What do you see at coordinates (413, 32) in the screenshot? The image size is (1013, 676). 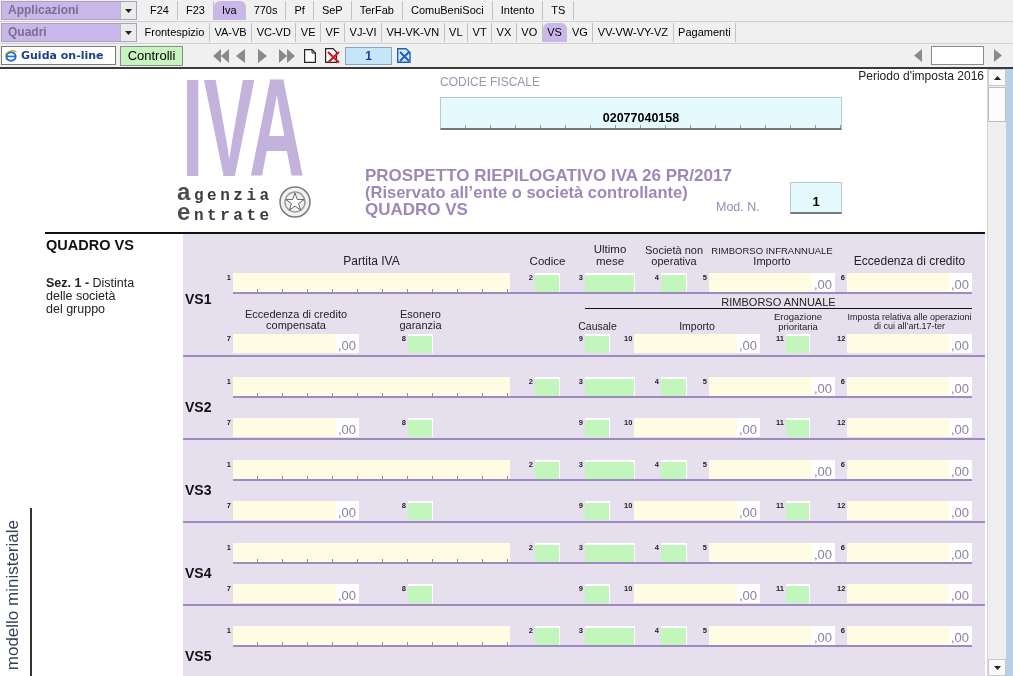 I see `section-tab: VH-VK-VN` at bounding box center [413, 32].